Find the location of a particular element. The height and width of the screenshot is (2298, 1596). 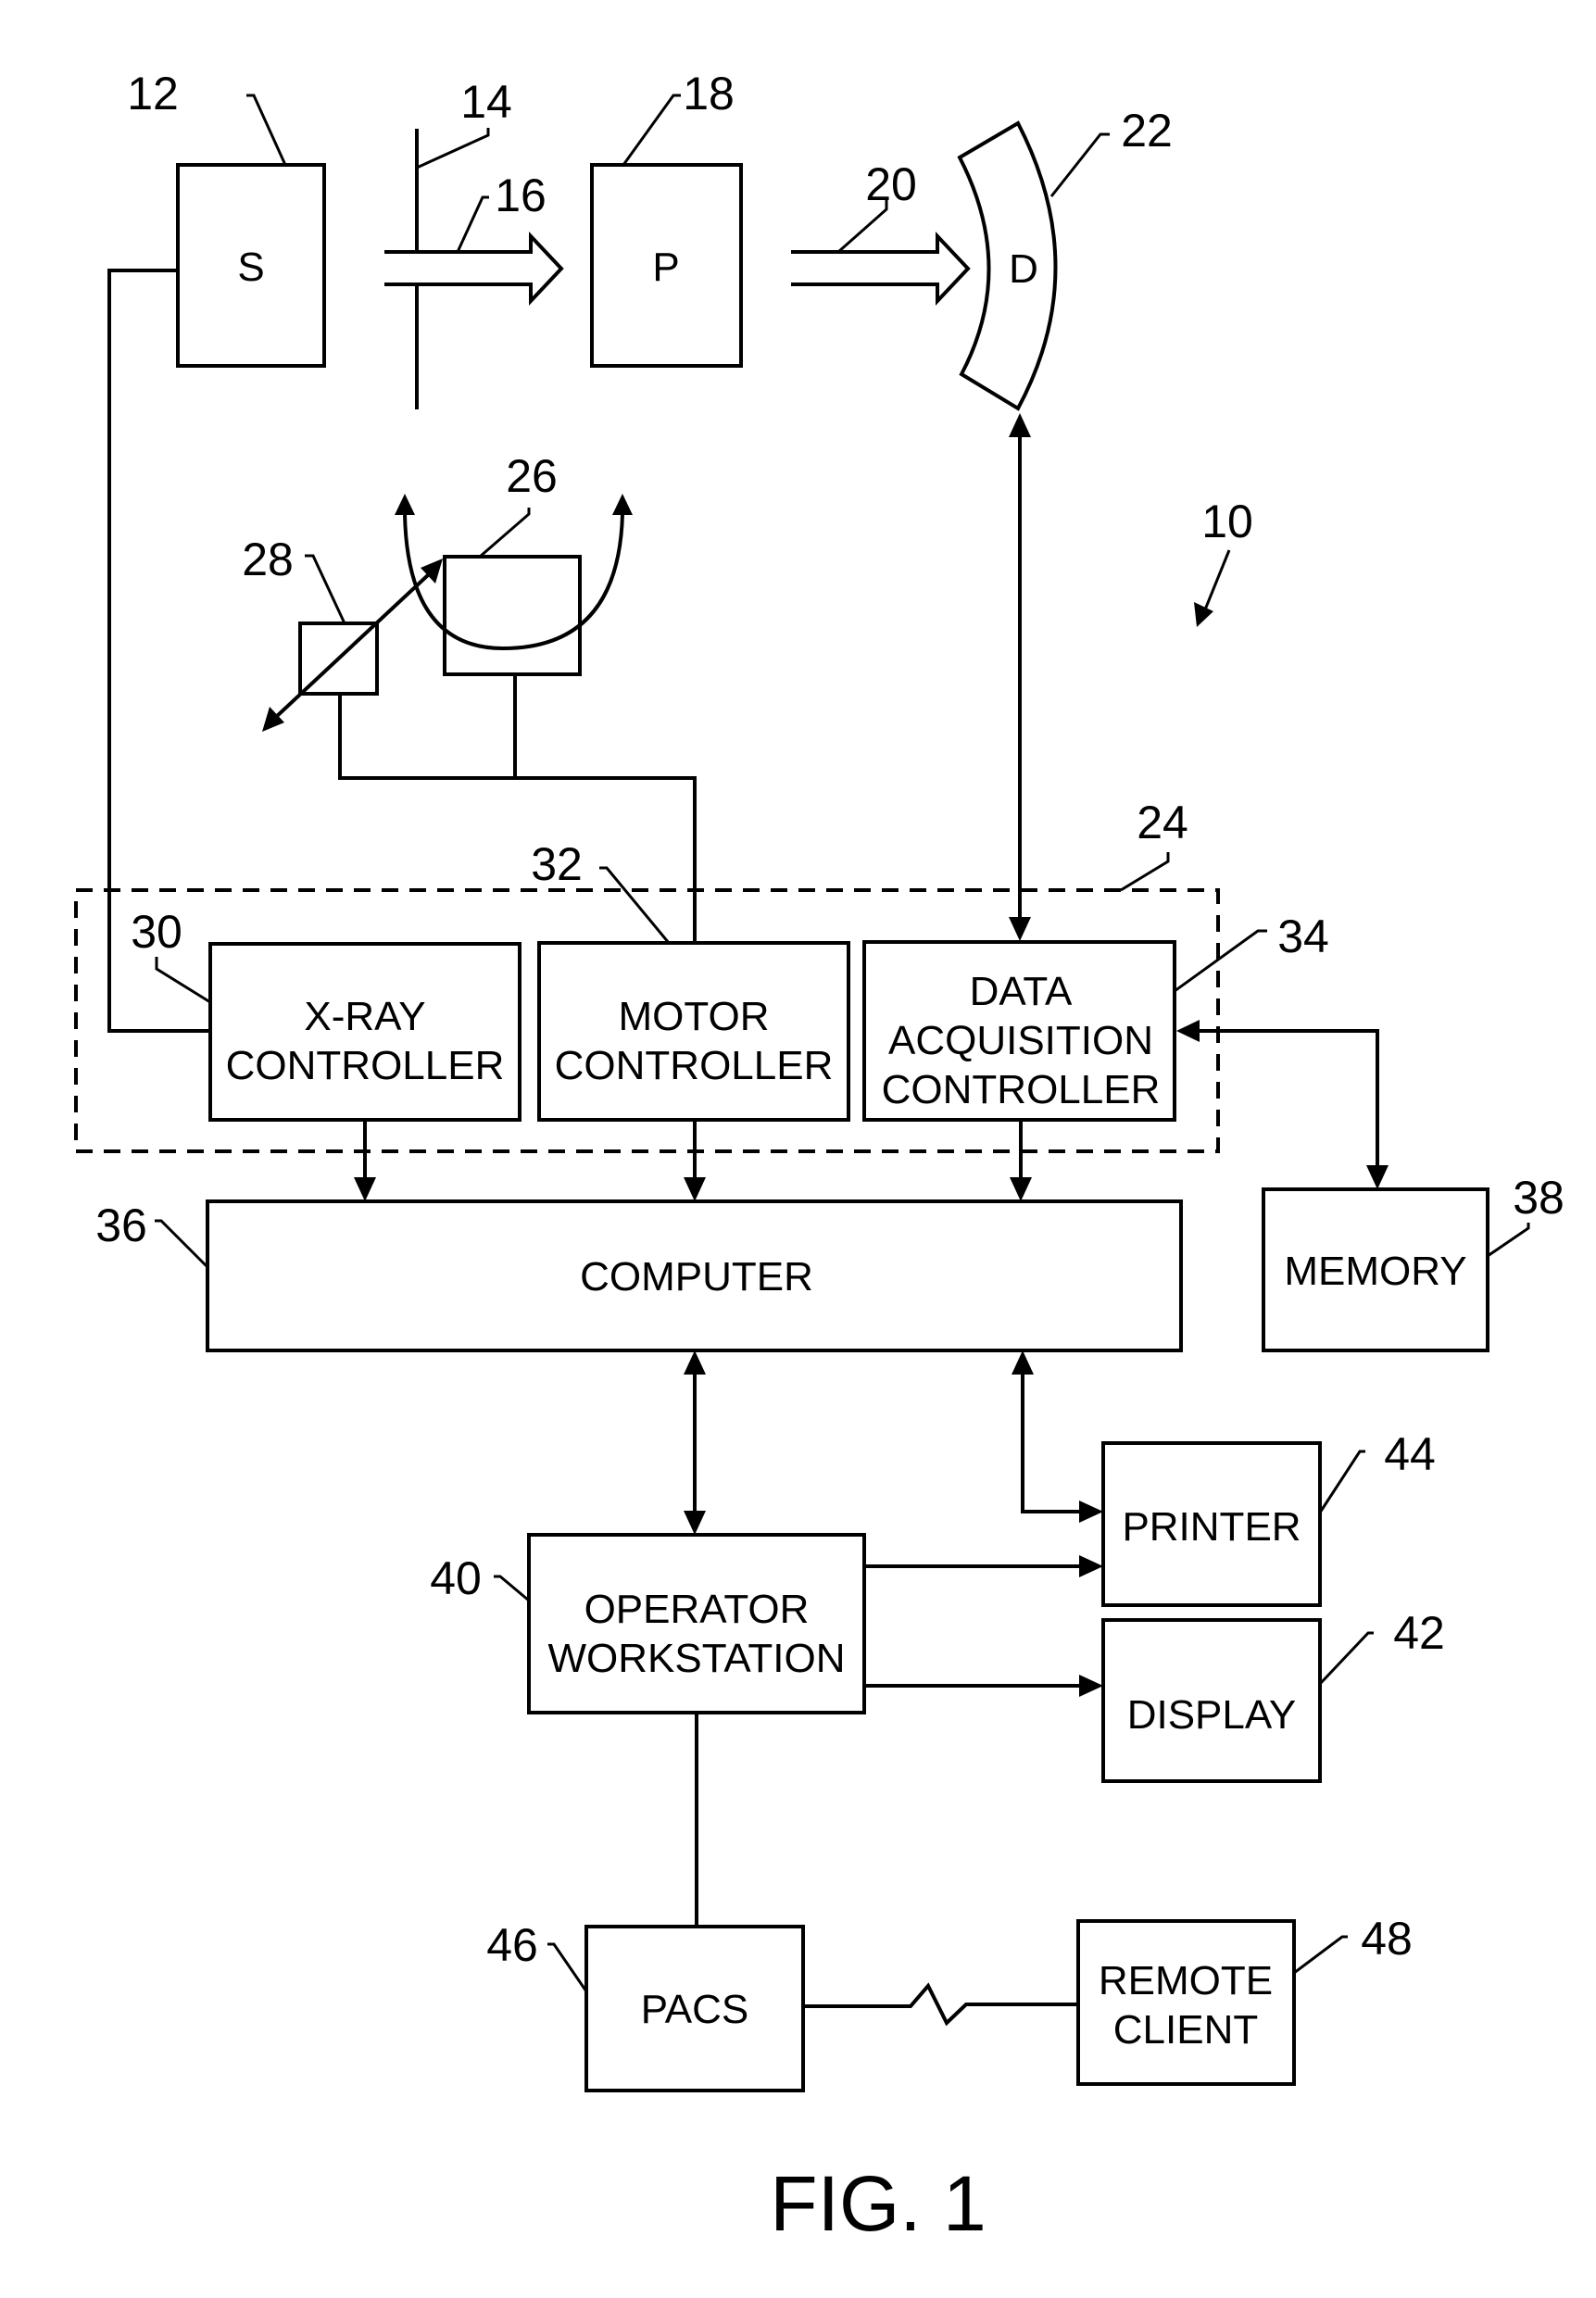

source-block: S 12 is located at coordinates (226, 218).